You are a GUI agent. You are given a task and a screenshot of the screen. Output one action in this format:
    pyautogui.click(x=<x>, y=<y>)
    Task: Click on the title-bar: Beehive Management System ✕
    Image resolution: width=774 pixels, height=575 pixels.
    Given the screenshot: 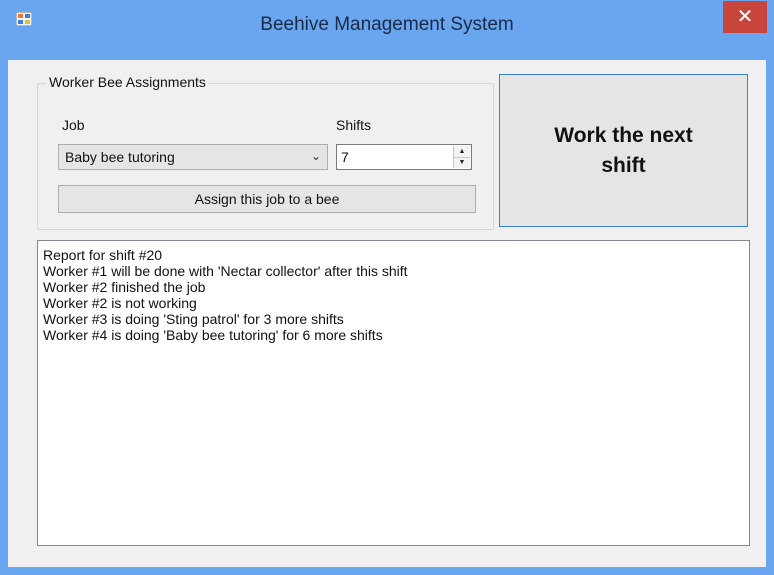 What is the action you would take?
    pyautogui.click(x=387, y=31)
    